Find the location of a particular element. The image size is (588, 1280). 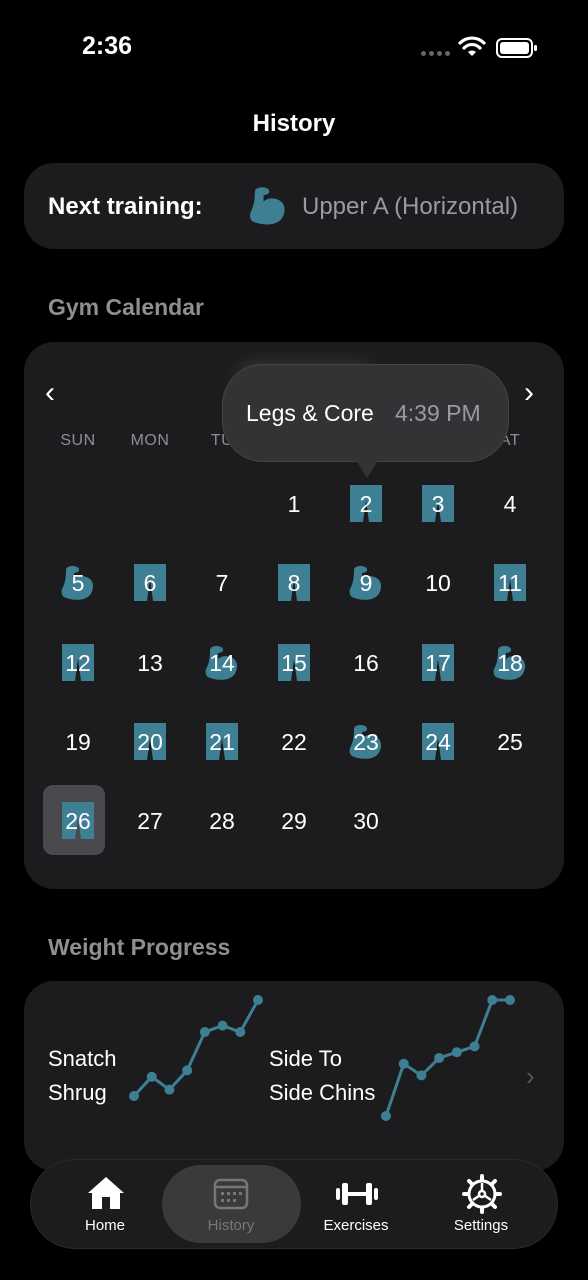

wifi-icon is located at coordinates (472, 46).